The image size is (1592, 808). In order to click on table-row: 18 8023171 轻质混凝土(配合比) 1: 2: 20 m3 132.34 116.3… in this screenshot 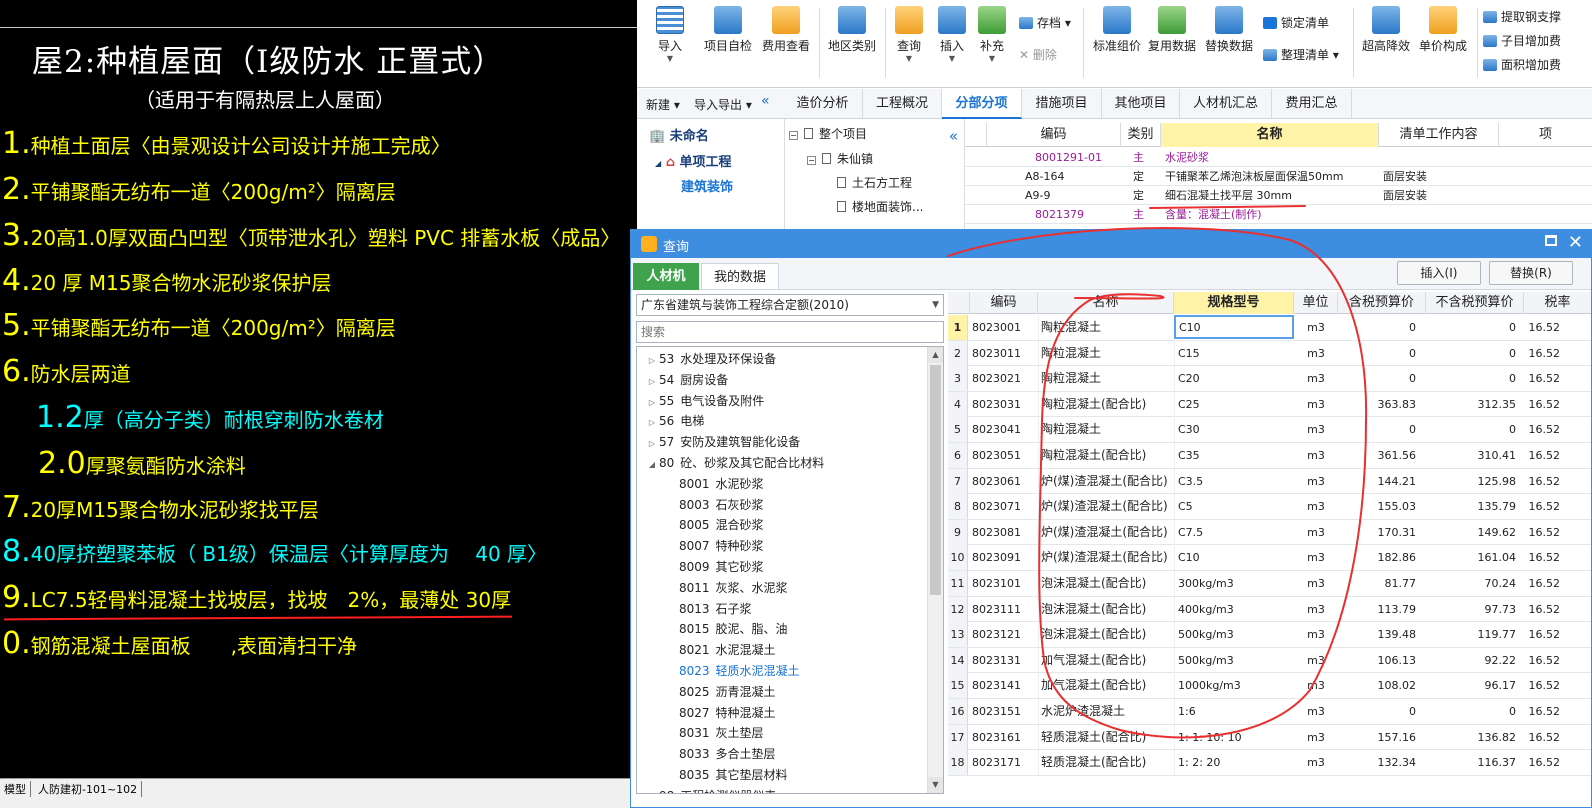, I will do `click(1269, 763)`.